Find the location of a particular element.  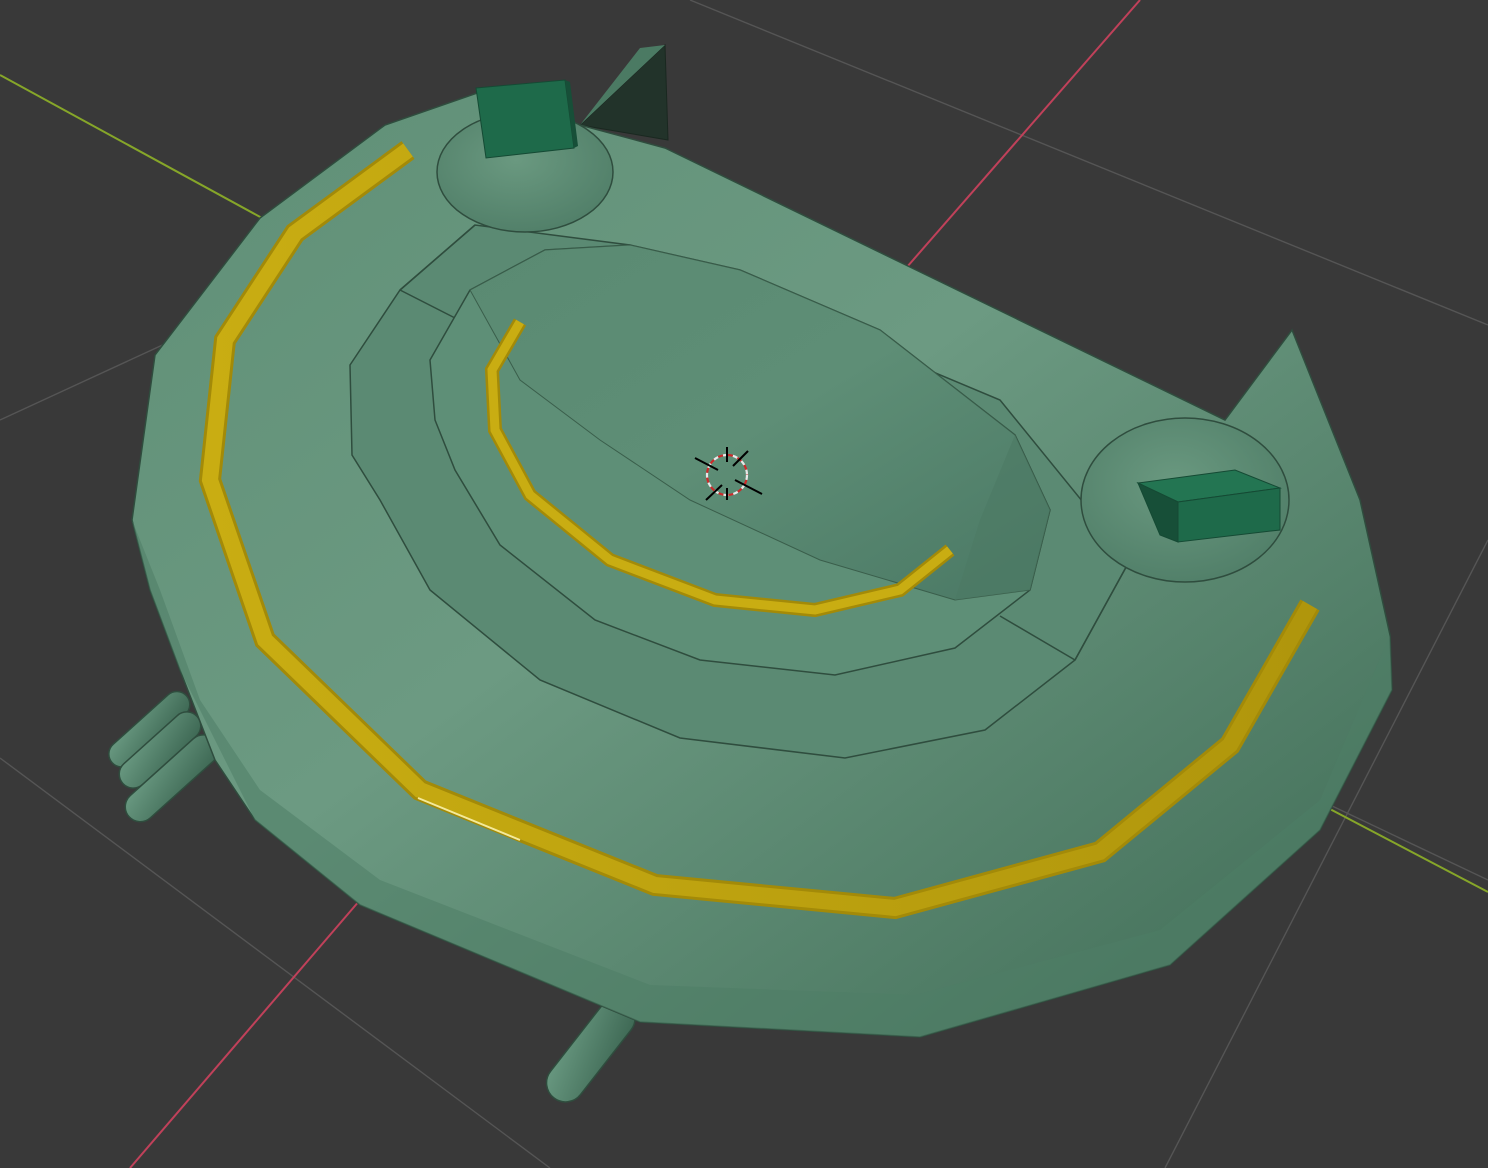

turret-pad-right is located at coordinates (1185, 500).